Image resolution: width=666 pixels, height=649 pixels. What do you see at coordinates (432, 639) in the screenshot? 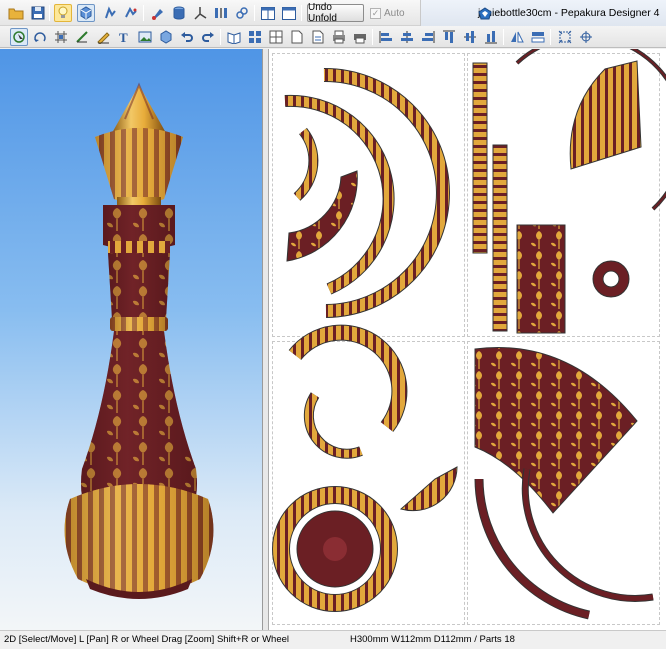
I see `status-dimensions: H300mm W112mm D112mm / Parts 18` at bounding box center [432, 639].